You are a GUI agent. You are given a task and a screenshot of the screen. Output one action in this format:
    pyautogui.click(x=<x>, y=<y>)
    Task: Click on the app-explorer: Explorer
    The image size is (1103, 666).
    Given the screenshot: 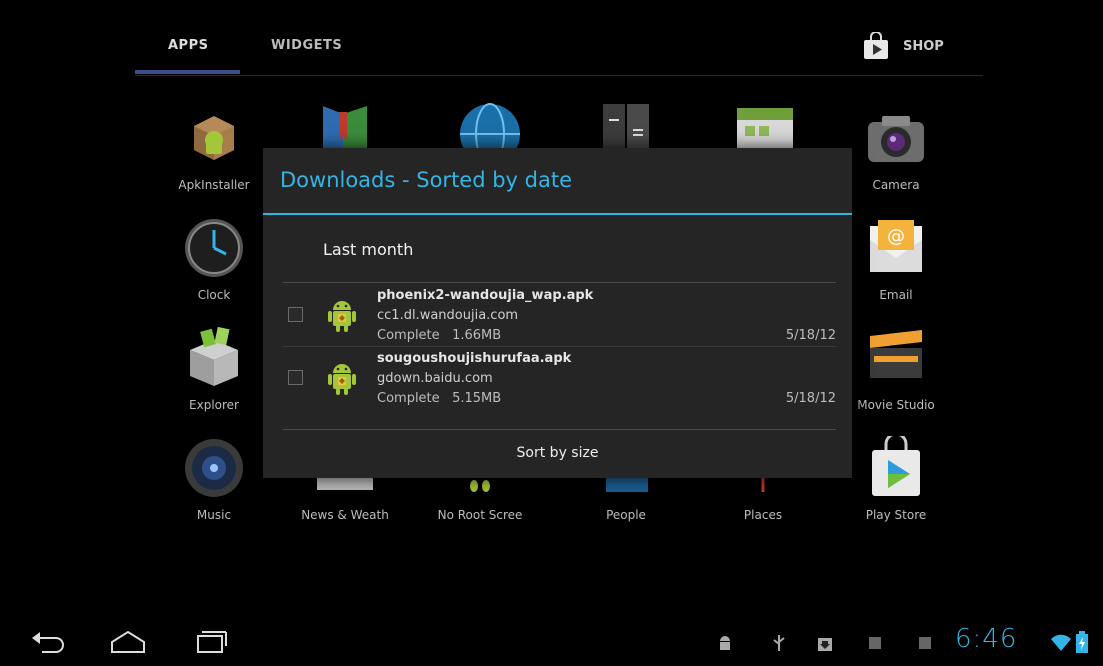 What is the action you would take?
    pyautogui.click(x=214, y=369)
    